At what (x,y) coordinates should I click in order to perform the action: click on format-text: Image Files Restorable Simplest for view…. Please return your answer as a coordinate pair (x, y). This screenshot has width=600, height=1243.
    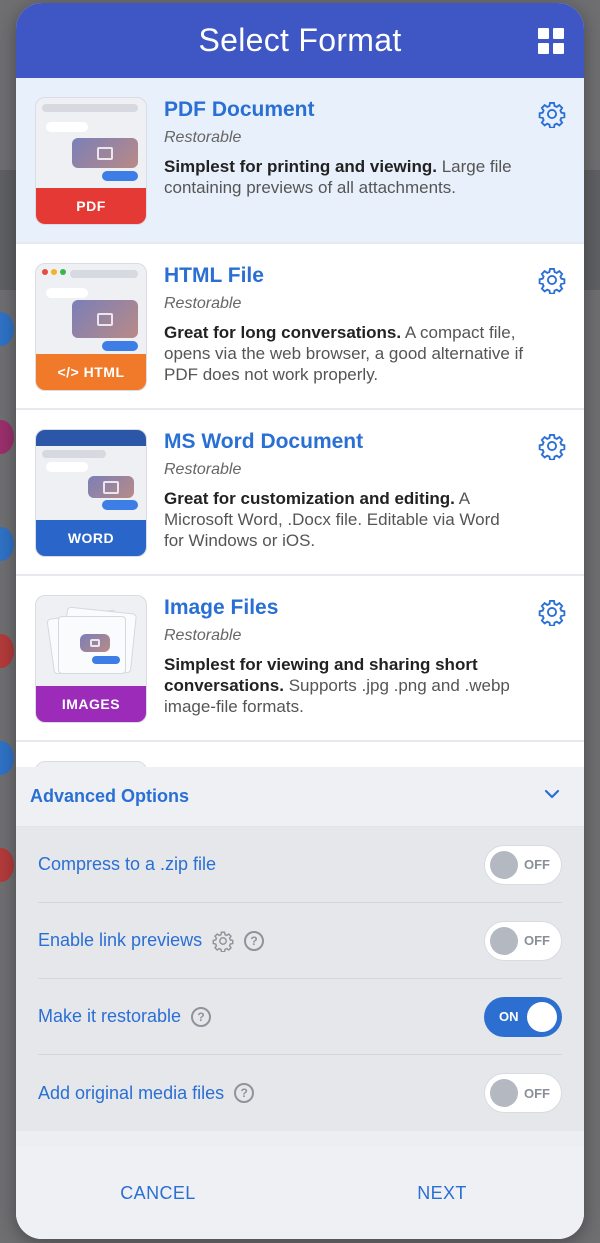
    Looking at the image, I should click on (344, 656).